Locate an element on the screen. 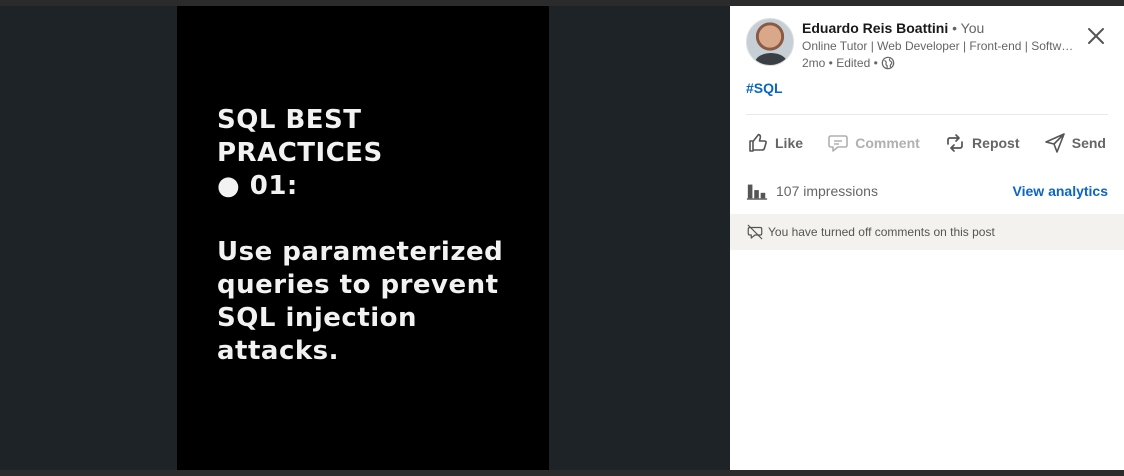 The width and height of the screenshot is (1124, 476). repost-button: Repost is located at coordinates (981, 143).